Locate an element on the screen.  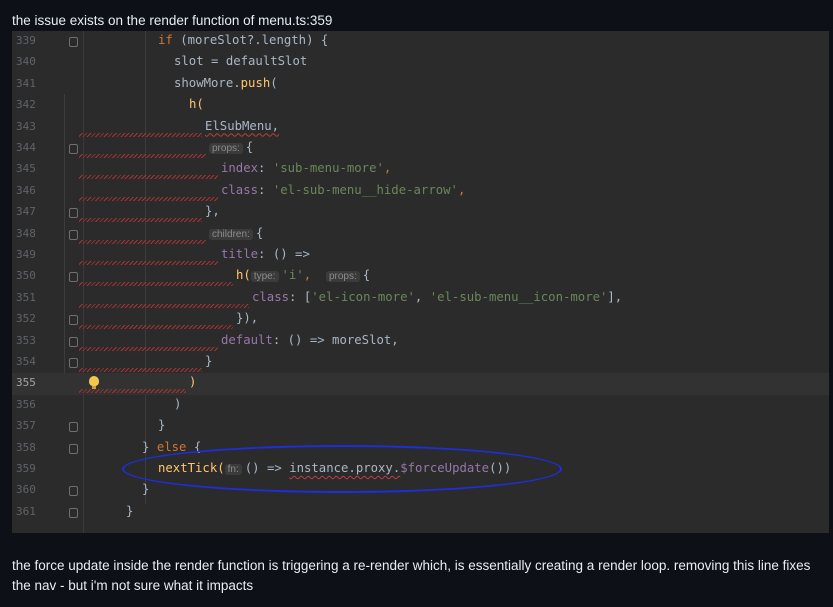
code-text: class: 'el-sub-menu__hide-arrow', is located at coordinates (343, 190).